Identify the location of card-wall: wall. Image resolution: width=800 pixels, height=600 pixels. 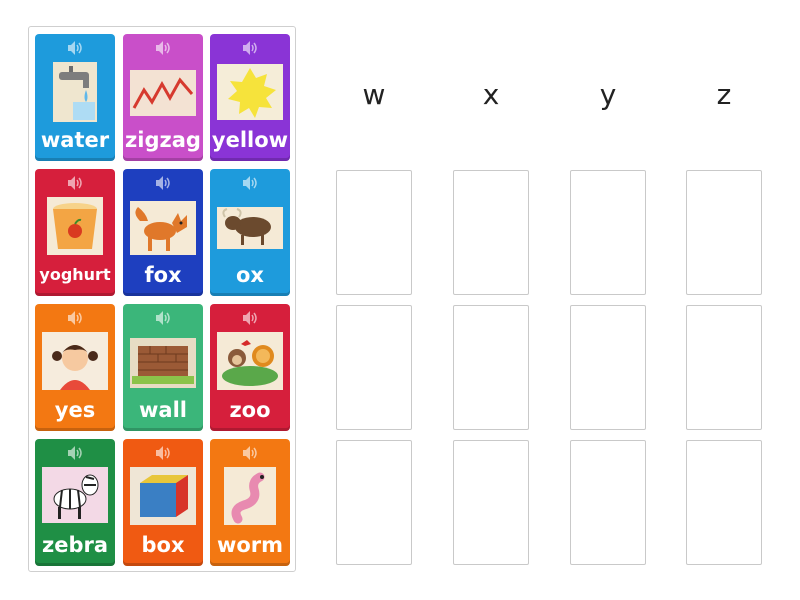
(163, 367).